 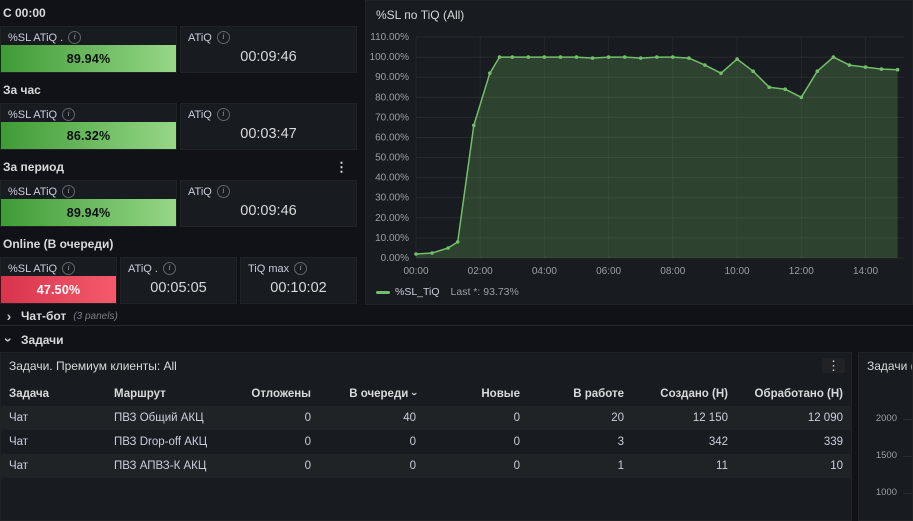 I want to click on svg-text: 0.00%, so click(x=395, y=258).